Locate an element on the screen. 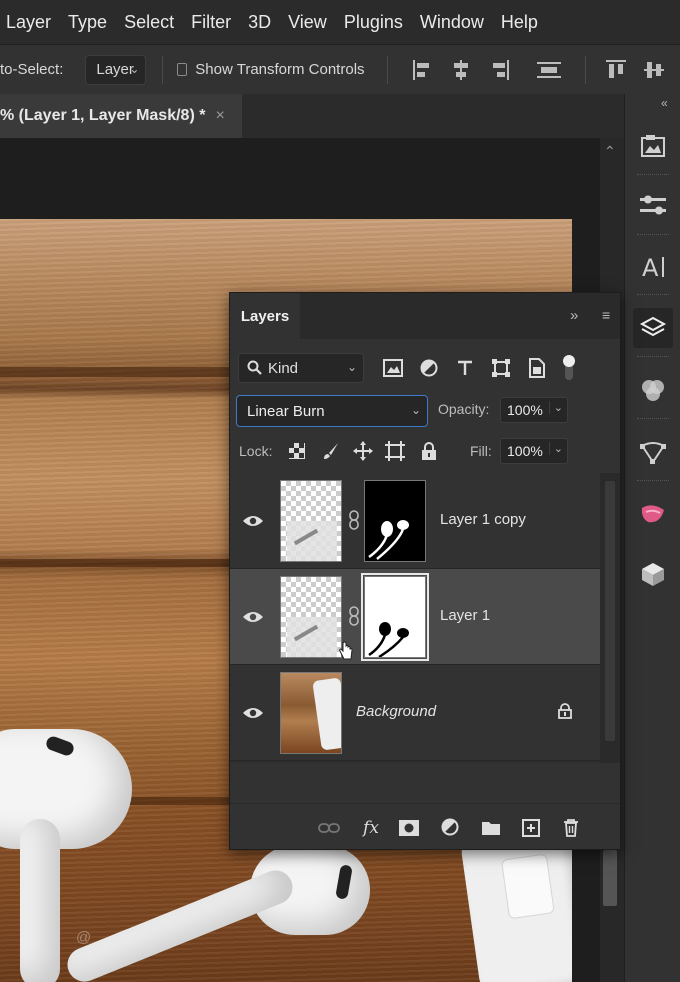  3d-cube-icon is located at coordinates (653, 574).